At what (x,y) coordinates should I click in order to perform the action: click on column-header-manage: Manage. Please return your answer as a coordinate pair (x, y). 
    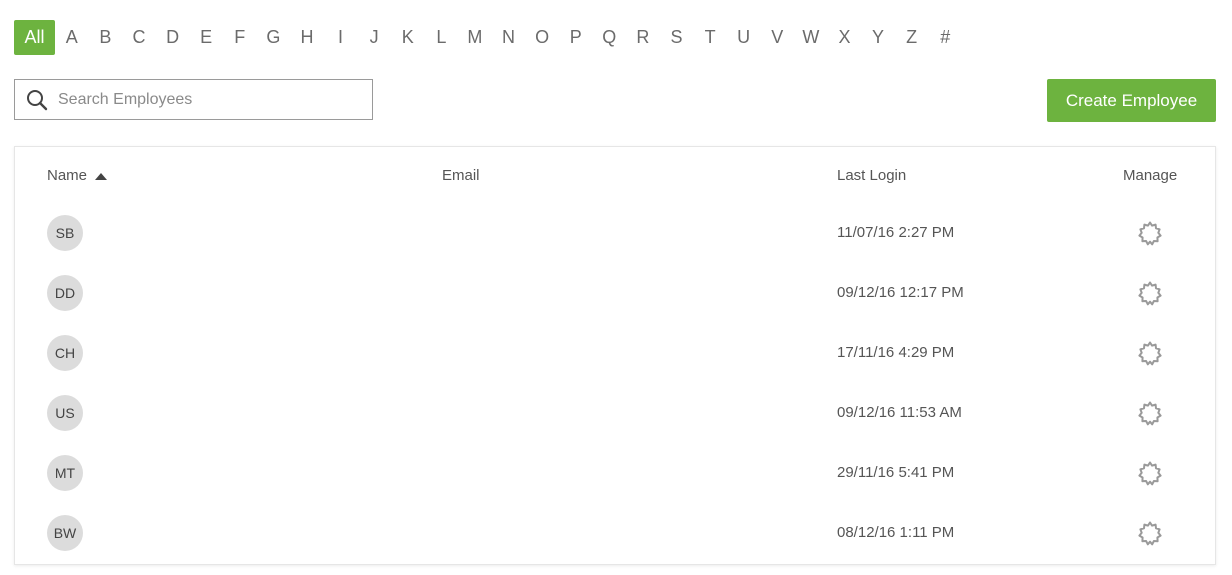
    Looking at the image, I should click on (1150, 175).